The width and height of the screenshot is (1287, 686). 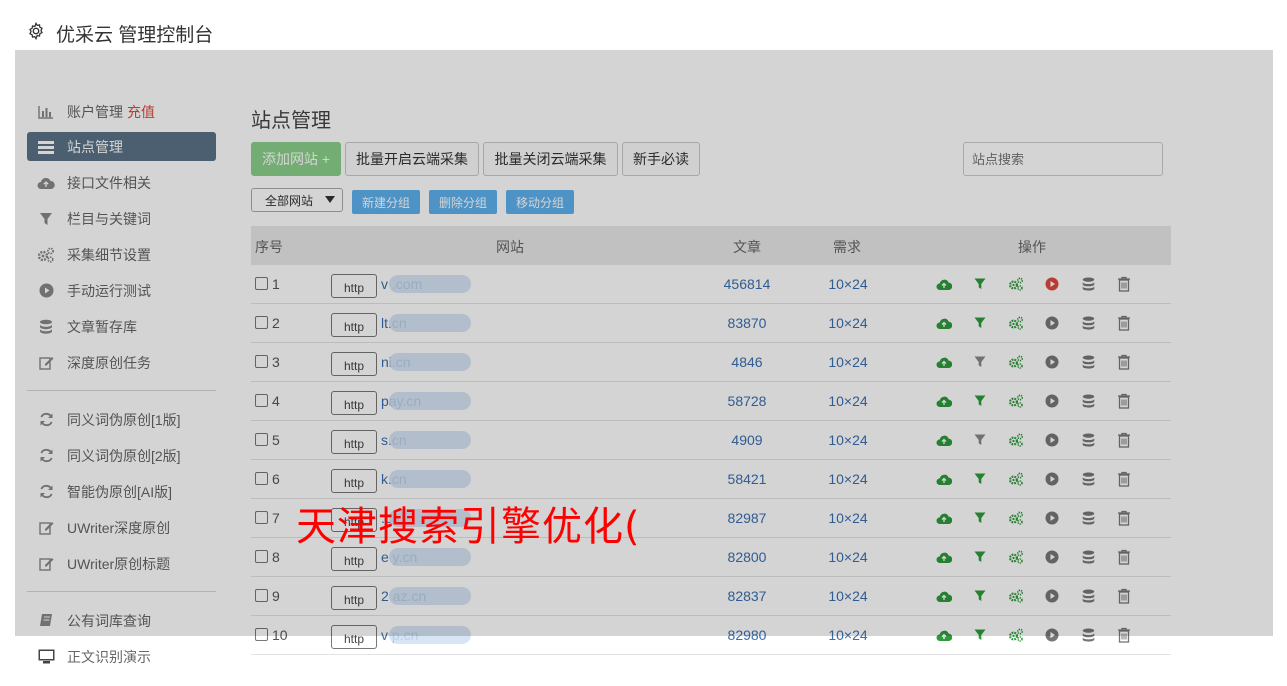 What do you see at coordinates (540, 202) in the screenshot?
I see `move-group-button: 移动分组` at bounding box center [540, 202].